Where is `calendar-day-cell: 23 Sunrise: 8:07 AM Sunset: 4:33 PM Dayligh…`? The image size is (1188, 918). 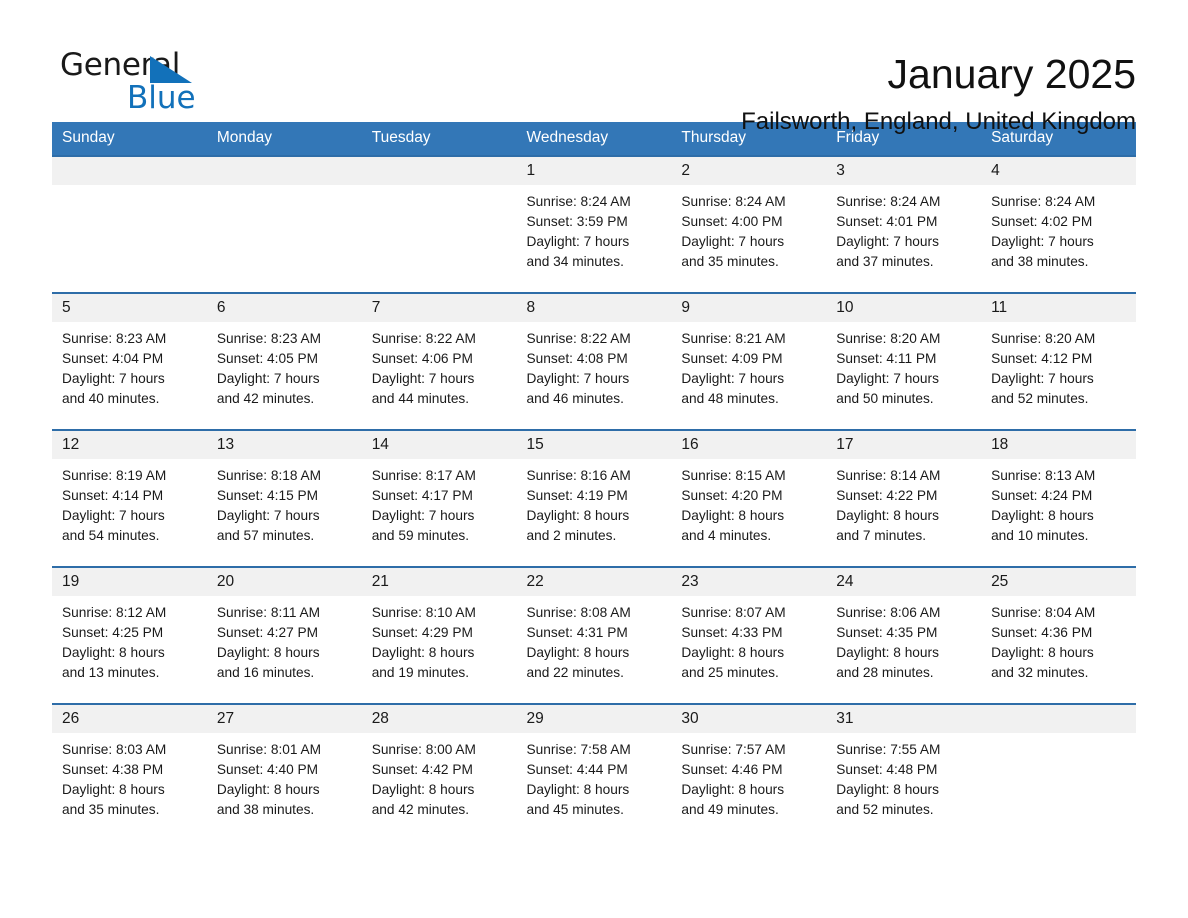 calendar-day-cell: 23 Sunrise: 8:07 AM Sunset: 4:33 PM Dayligh… is located at coordinates (749, 635).